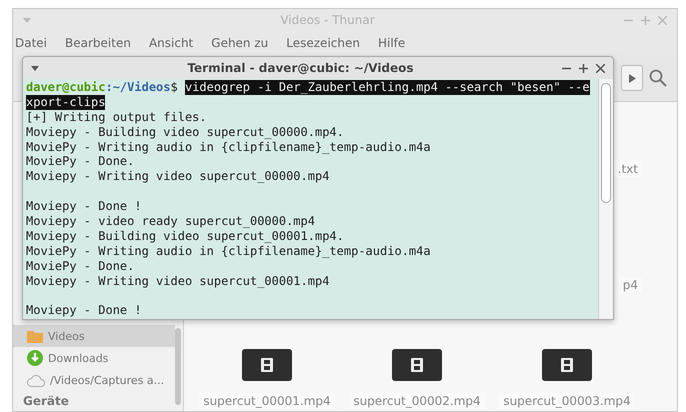 The height and width of the screenshot is (412, 686). Describe the element at coordinates (94, 336) in the screenshot. I see `sidebar-item: Videos` at that location.